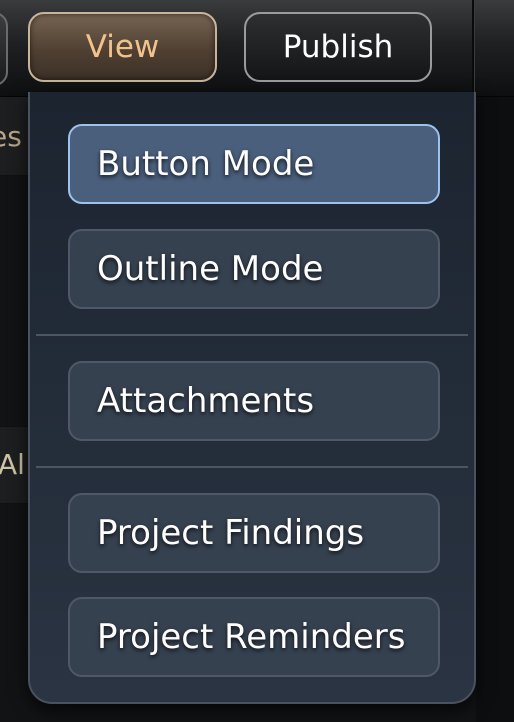  I want to click on top-toolbar: View Publish, so click(257, 48).